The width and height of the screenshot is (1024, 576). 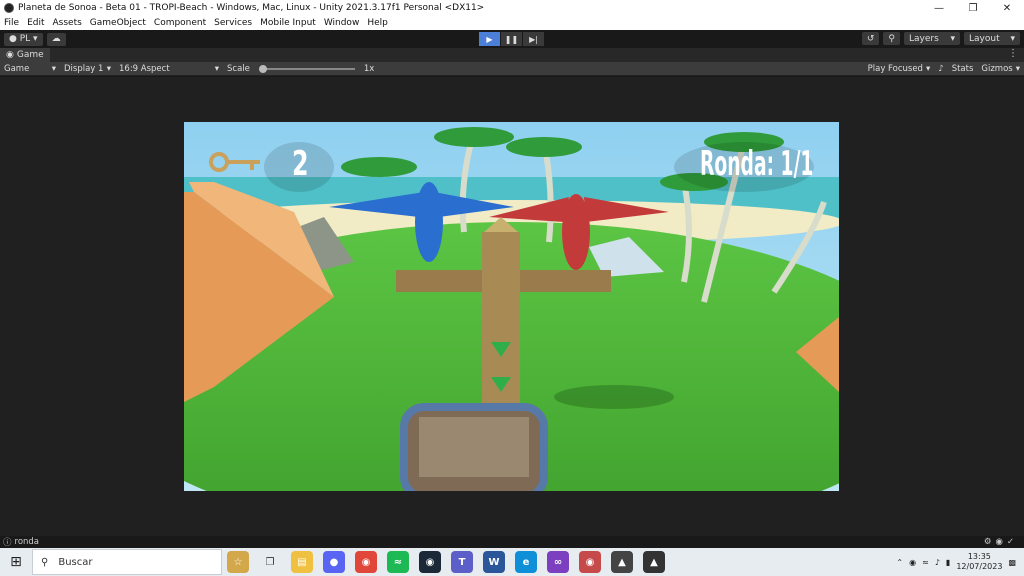 I want to click on play-focused-dropdown: Play Focused ▾, so click(x=899, y=69).